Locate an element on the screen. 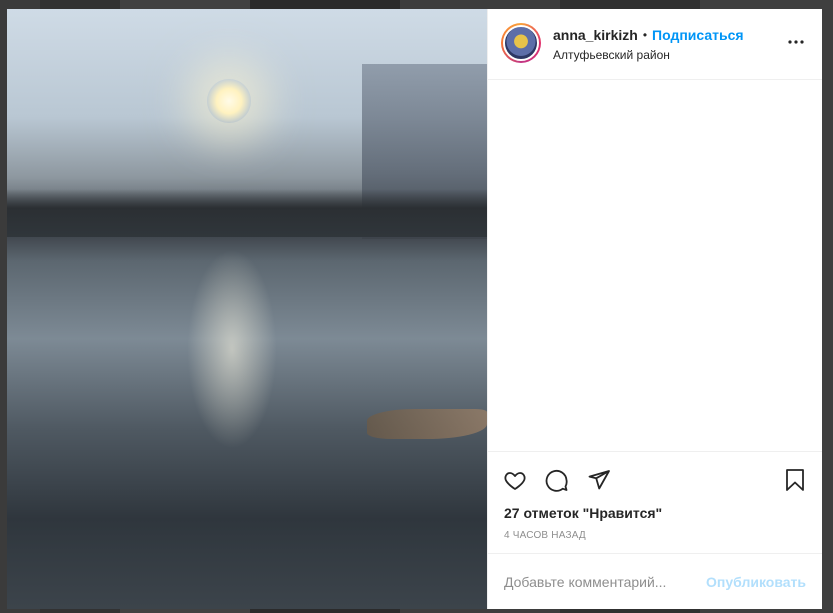  header-line: anna_kirkizh • Подписаться is located at coordinates (648, 35).